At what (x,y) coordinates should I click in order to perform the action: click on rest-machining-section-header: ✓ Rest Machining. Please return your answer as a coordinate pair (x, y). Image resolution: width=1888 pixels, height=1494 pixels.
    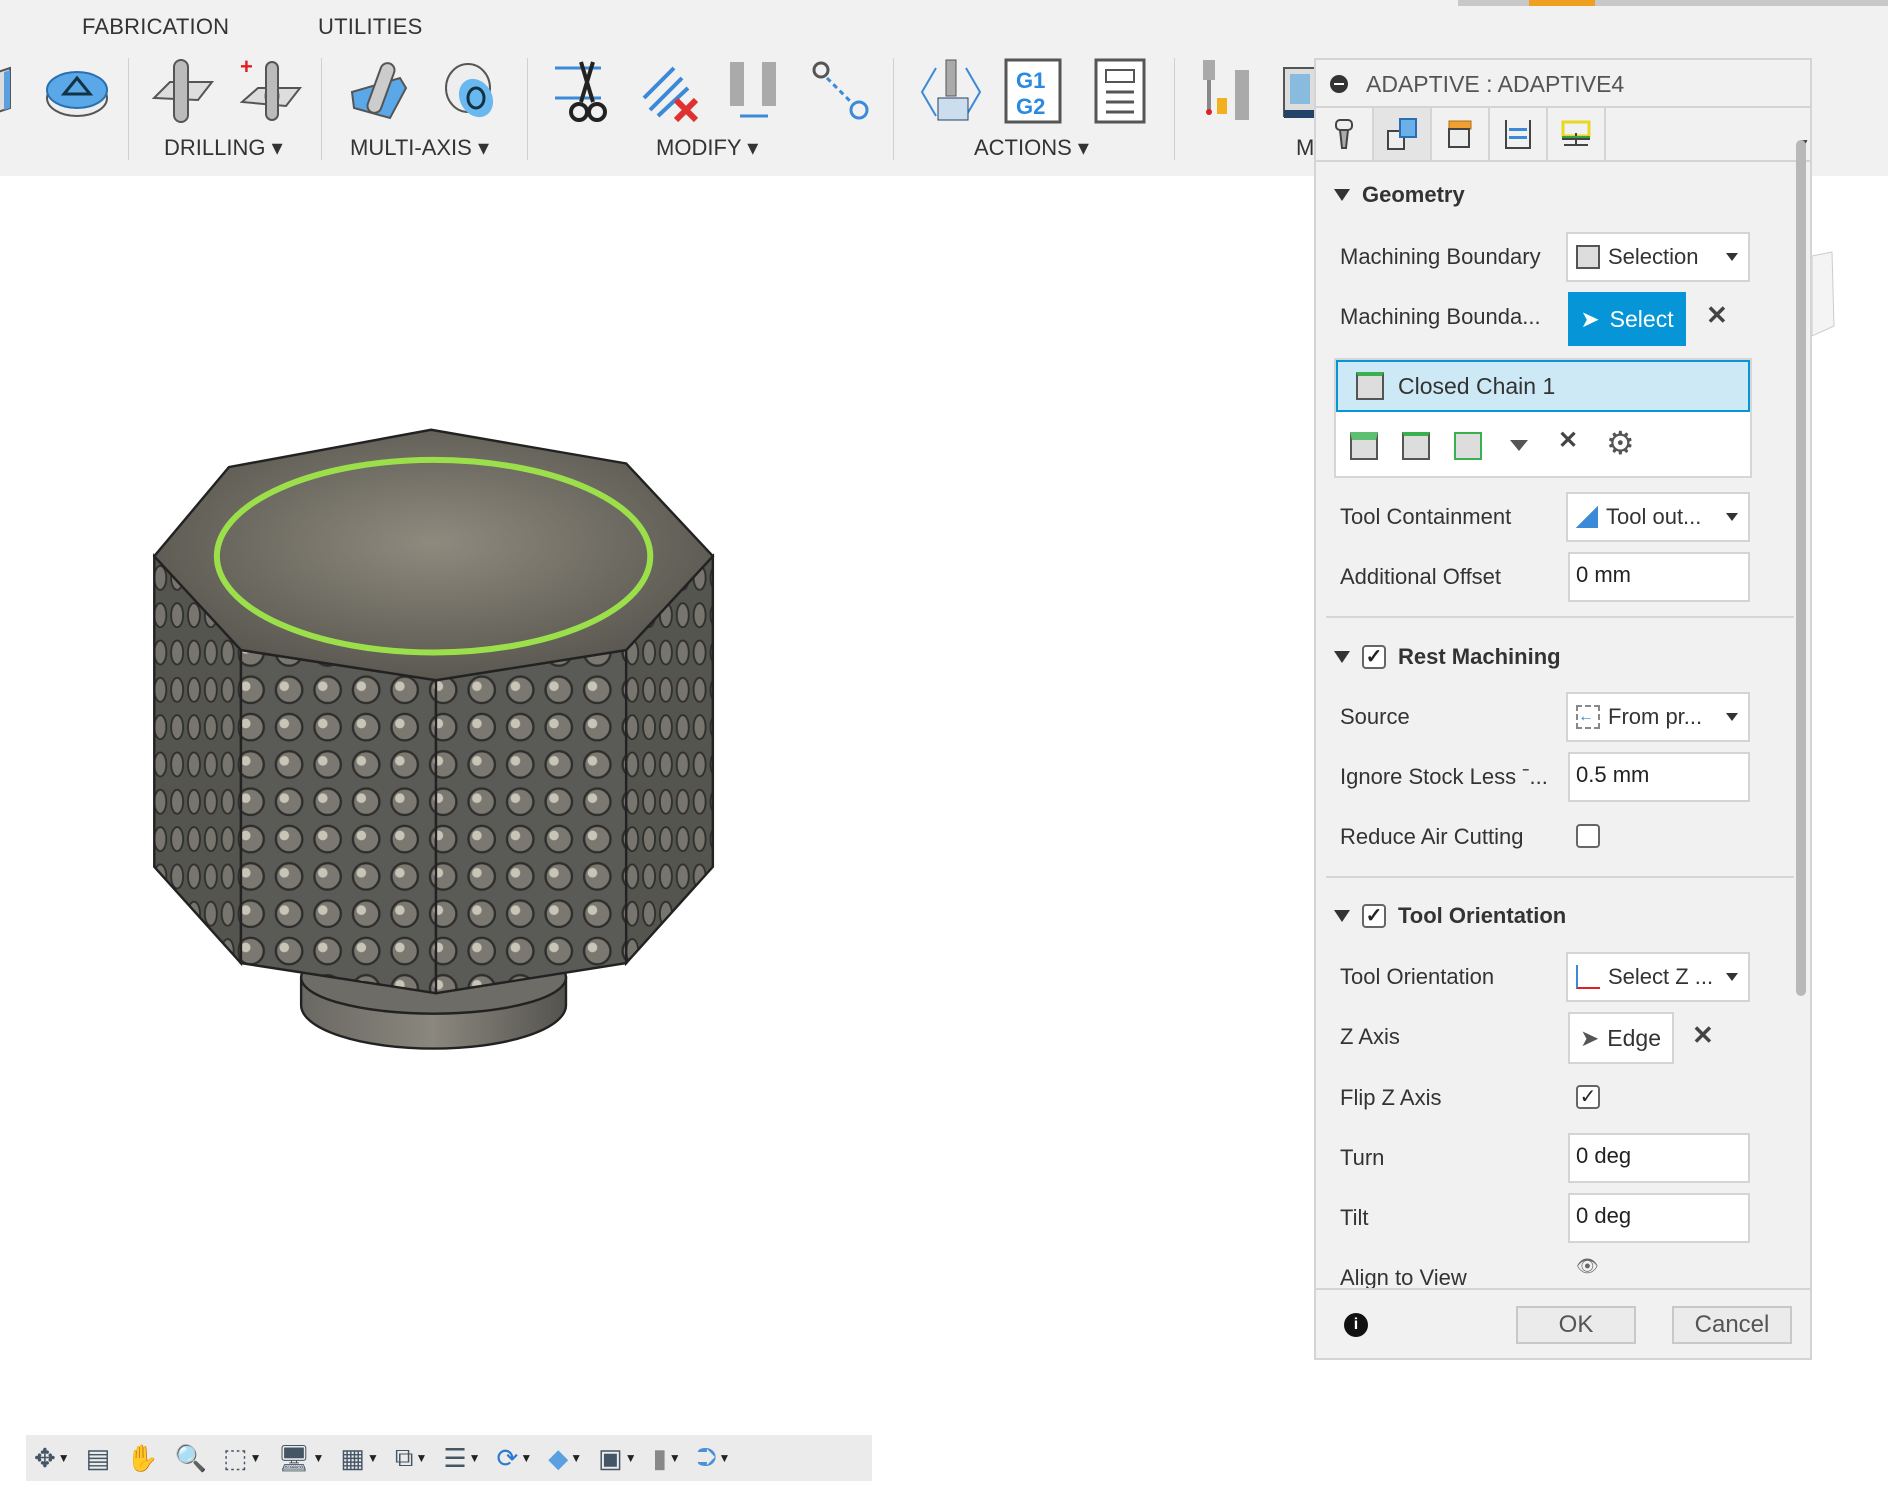
    Looking at the image, I should click on (1447, 657).